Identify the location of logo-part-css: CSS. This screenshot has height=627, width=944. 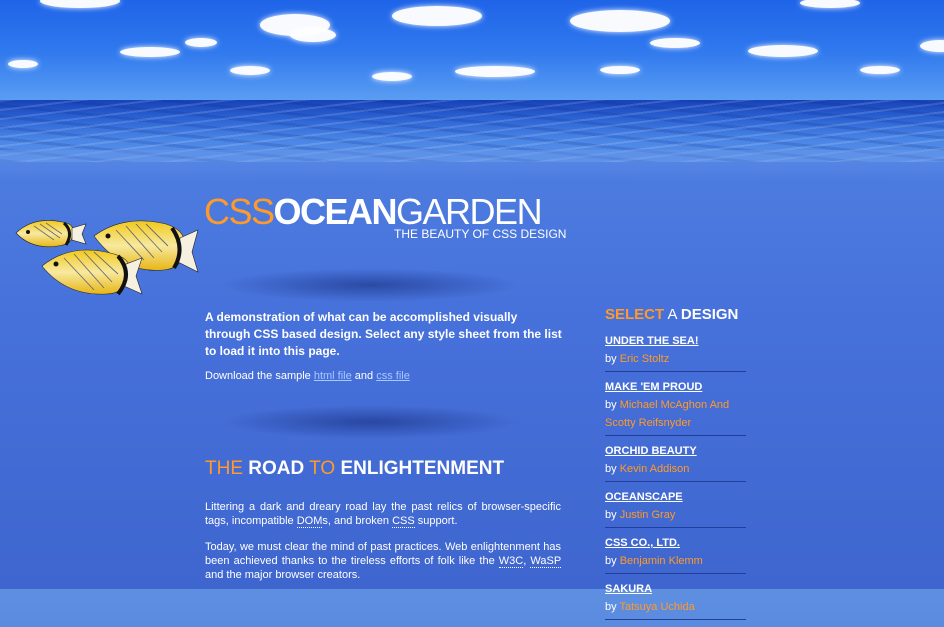
(239, 211).